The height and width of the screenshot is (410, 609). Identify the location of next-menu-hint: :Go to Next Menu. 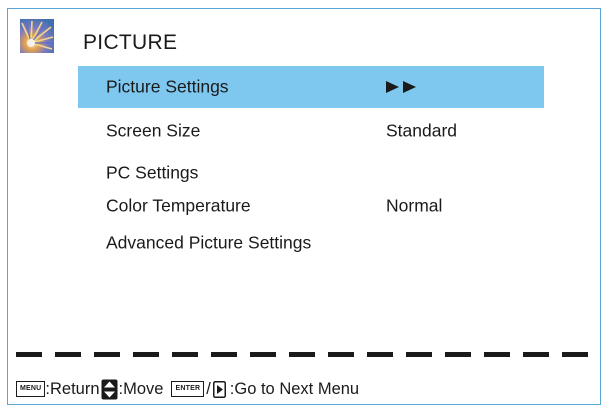
(294, 388).